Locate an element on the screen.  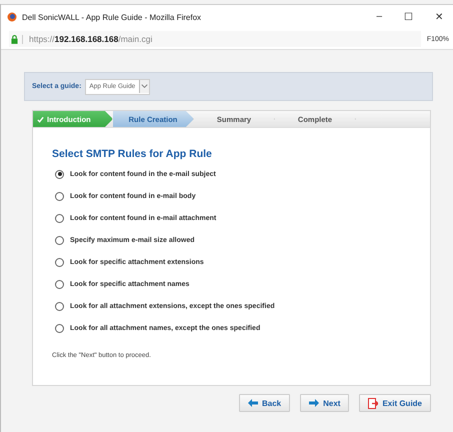
section-heading: Select SMTP Rules for App Rule is located at coordinates (132, 154).